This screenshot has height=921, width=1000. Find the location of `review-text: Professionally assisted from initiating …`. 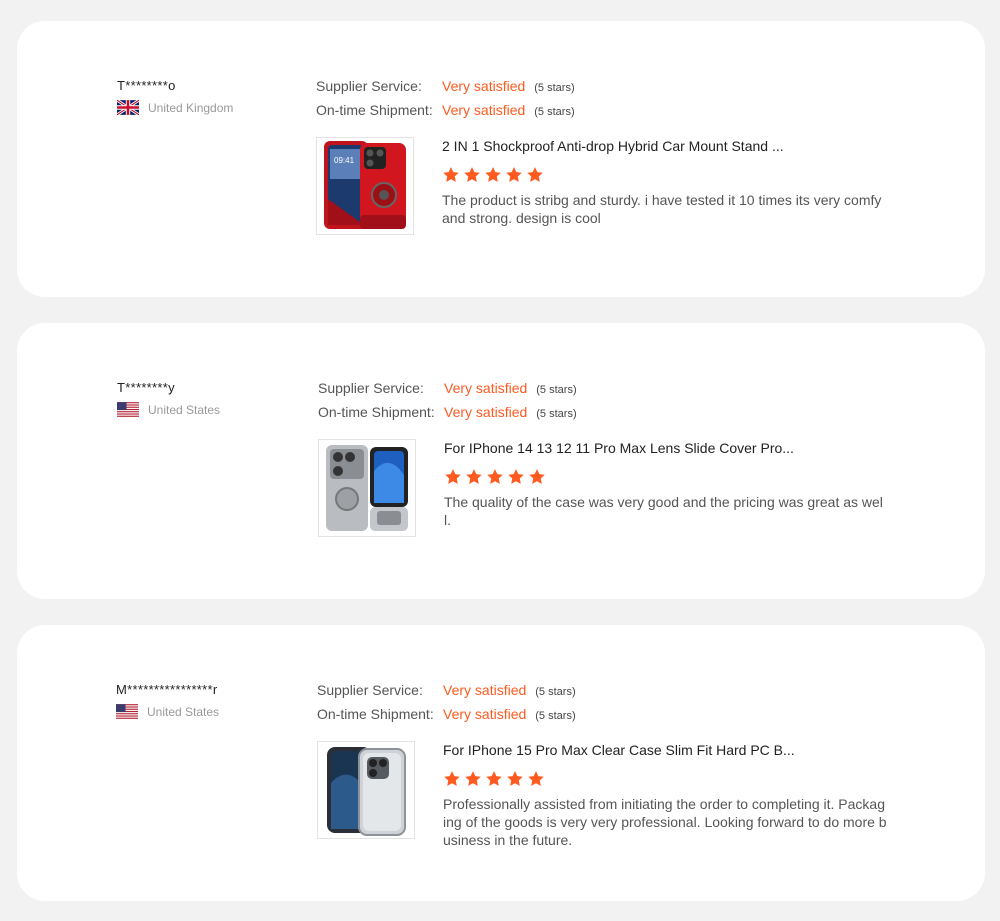

review-text: Professionally assisted from initiating … is located at coordinates (665, 822).